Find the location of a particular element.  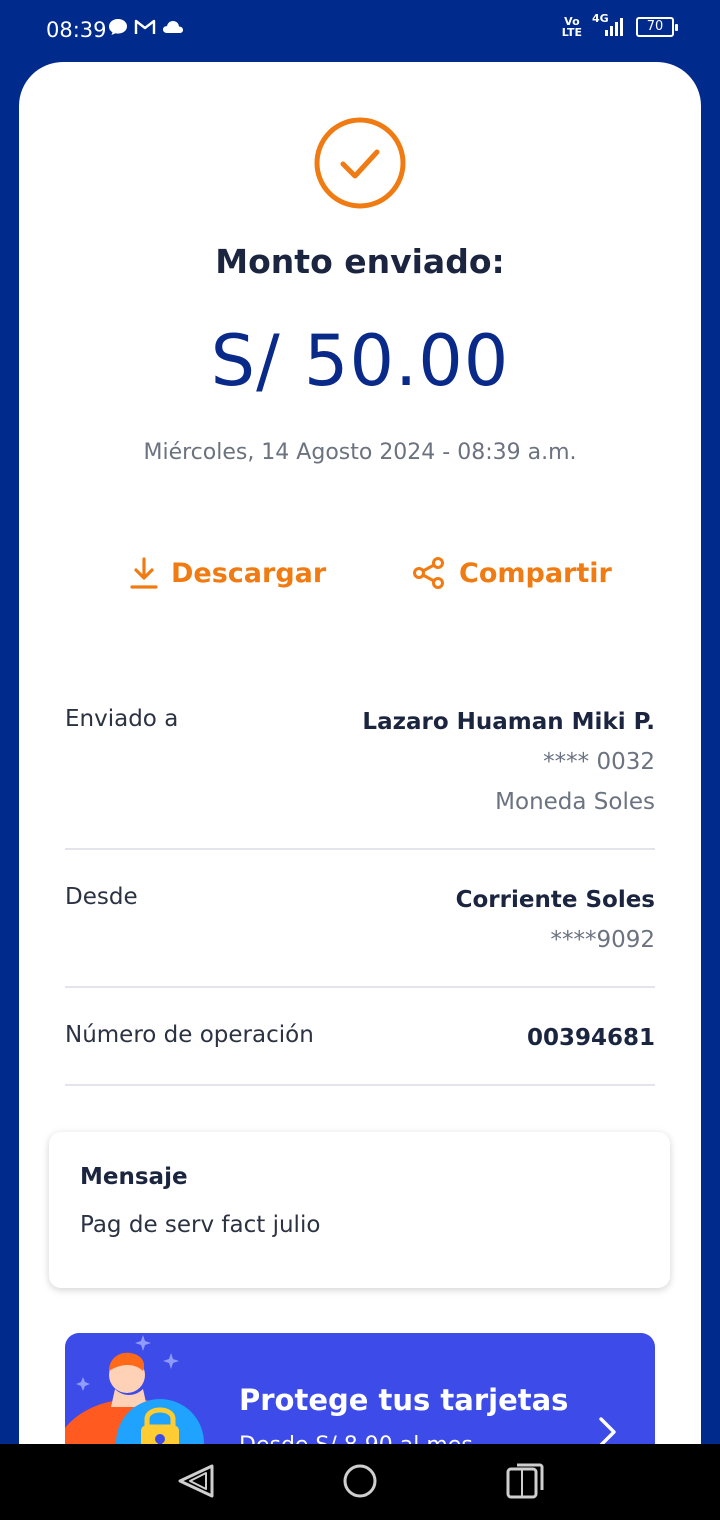

gmail-icon is located at coordinates (145, 26).